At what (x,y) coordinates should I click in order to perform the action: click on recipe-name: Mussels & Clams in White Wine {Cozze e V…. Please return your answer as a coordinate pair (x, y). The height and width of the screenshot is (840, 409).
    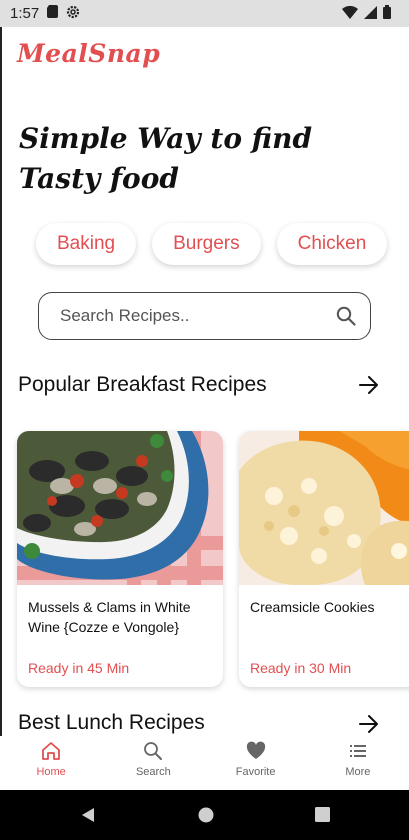
    Looking at the image, I should click on (109, 617).